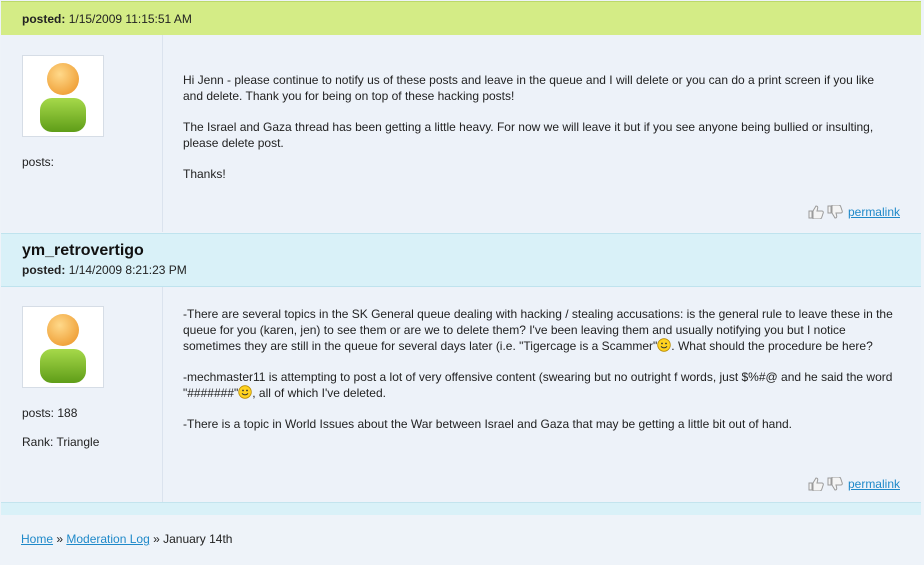  What do you see at coordinates (107, 539) in the screenshot?
I see `breadcrumb-moderation-log-link: Moderation Log` at bounding box center [107, 539].